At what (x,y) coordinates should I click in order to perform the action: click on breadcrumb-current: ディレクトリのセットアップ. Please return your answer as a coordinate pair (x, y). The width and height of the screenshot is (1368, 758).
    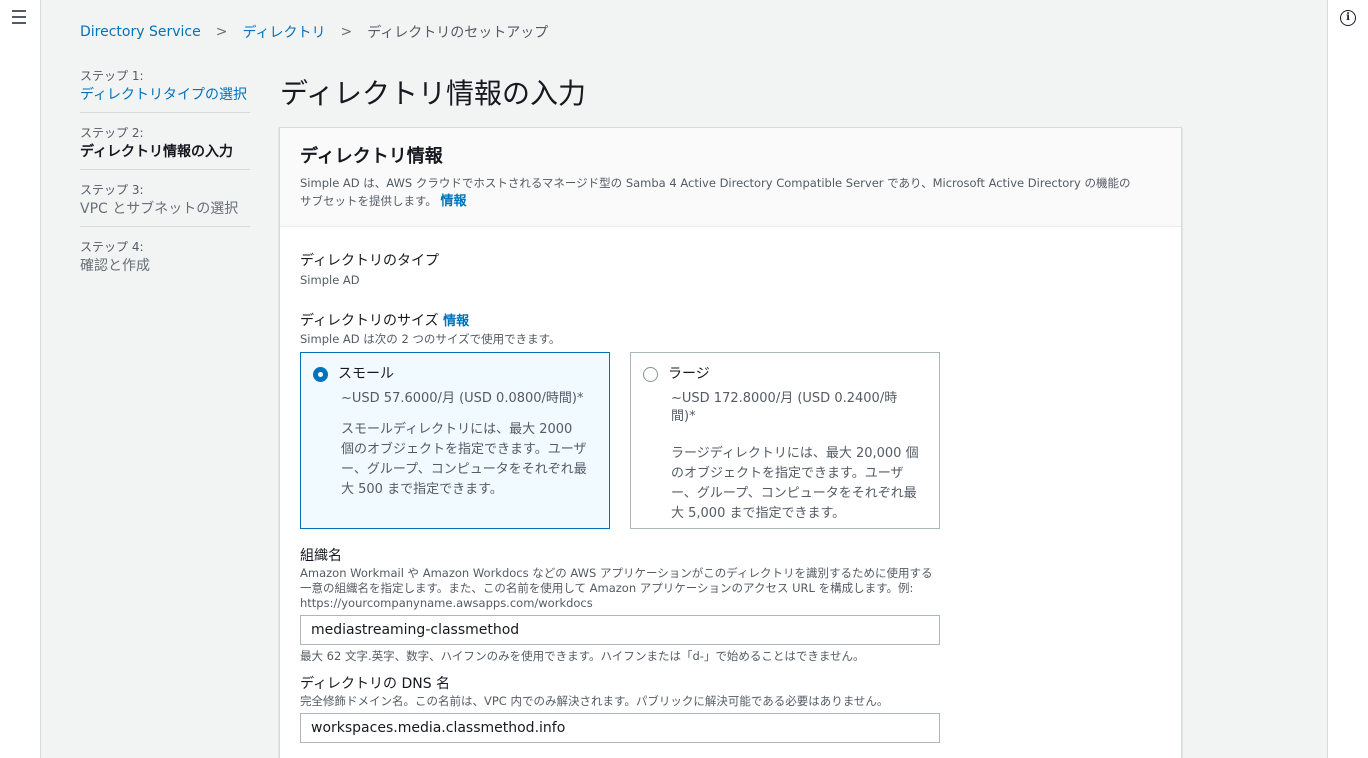
    Looking at the image, I should click on (458, 33).